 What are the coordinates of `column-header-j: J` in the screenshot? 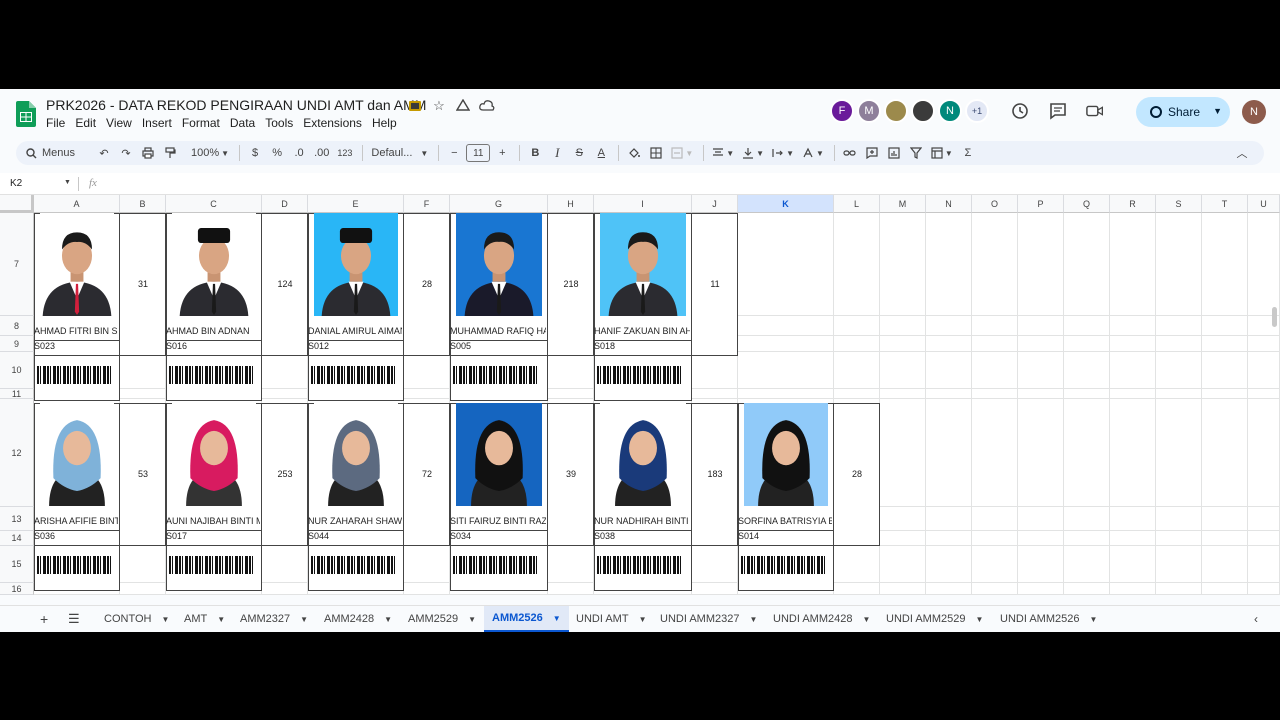 It's located at (715, 204).